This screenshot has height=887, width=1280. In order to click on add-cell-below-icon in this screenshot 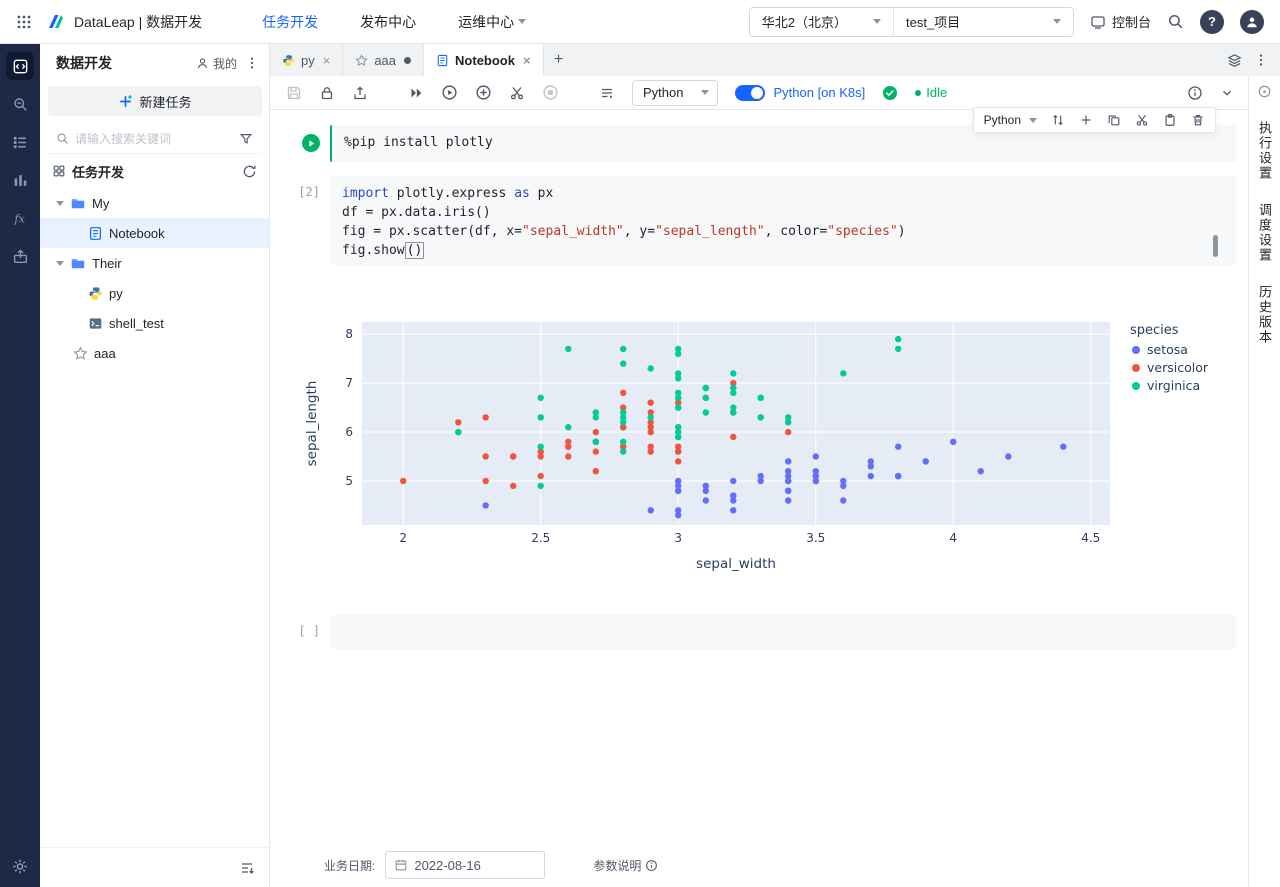, I will do `click(1086, 120)`.